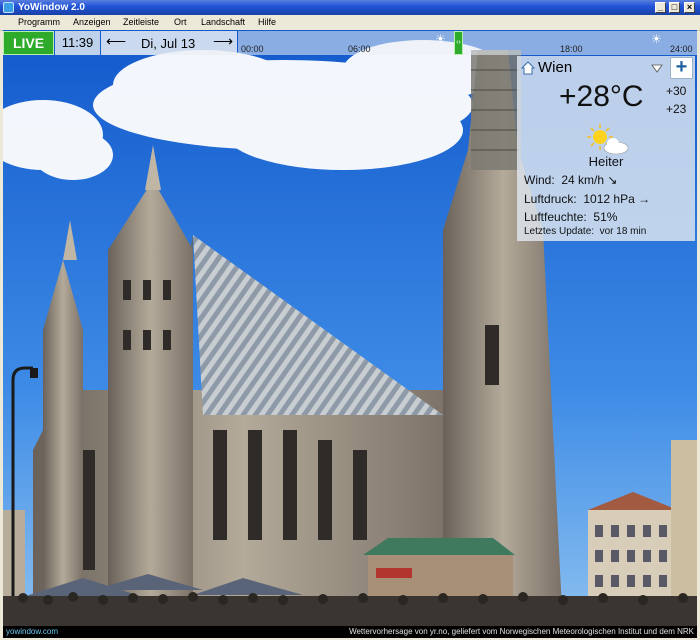 The image size is (700, 640). What do you see at coordinates (539, 180) in the screenshot?
I see `wind-label: Wind:` at bounding box center [539, 180].